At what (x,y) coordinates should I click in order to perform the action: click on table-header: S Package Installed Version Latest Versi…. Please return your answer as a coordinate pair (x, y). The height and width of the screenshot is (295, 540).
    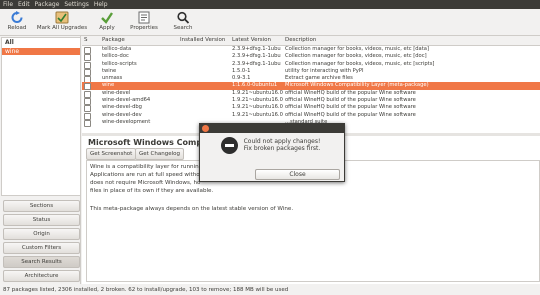
    Looking at the image, I should click on (311, 41).